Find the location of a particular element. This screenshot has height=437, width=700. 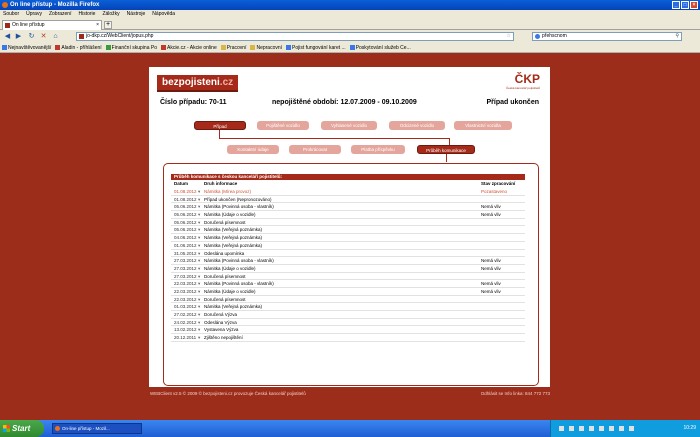

menu-edit: Úpravy is located at coordinates (34, 14).